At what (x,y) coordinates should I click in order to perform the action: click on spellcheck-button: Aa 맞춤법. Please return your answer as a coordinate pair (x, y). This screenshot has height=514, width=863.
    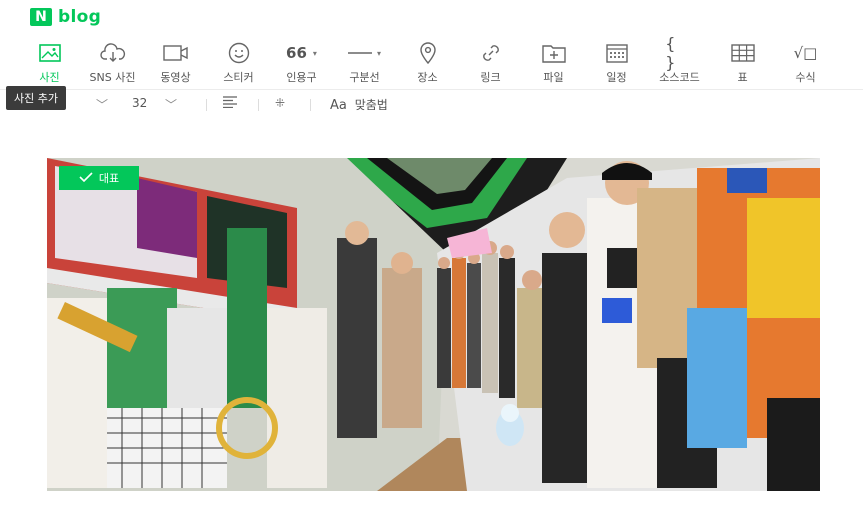
    Looking at the image, I should click on (359, 104).